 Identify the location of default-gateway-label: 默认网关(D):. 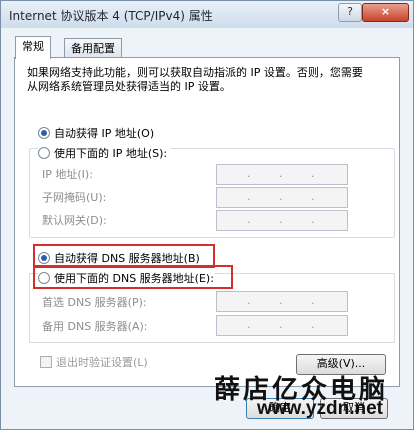
(74, 220).